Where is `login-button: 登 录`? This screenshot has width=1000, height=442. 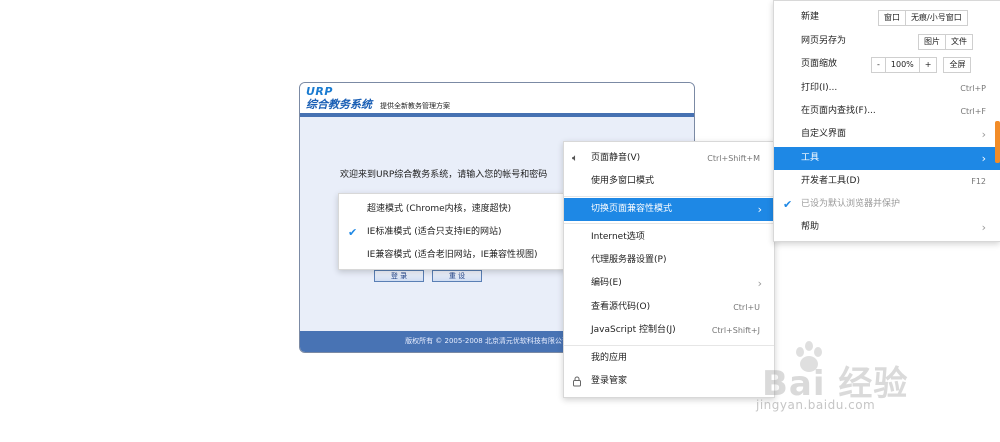 login-button: 登 录 is located at coordinates (399, 276).